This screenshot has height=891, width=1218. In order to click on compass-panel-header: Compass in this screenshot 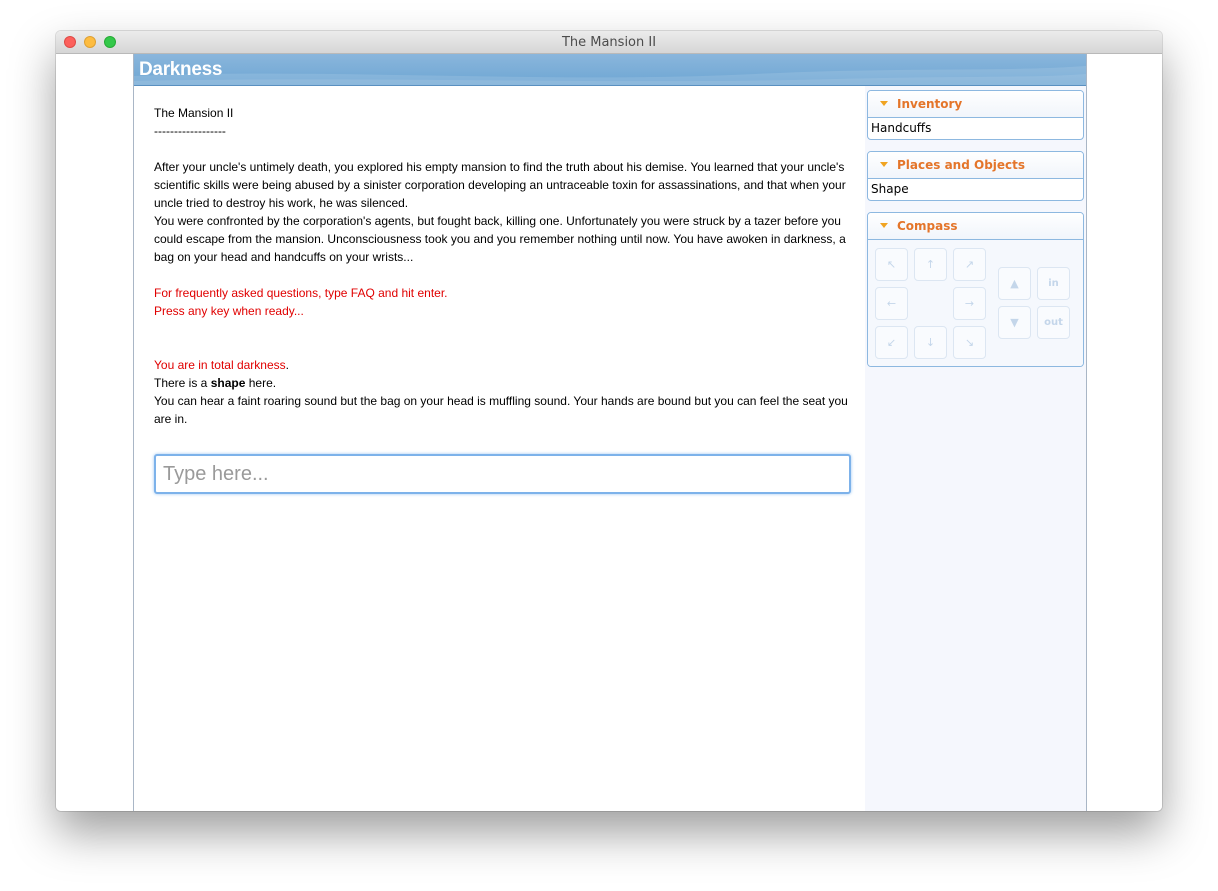, I will do `click(975, 226)`.